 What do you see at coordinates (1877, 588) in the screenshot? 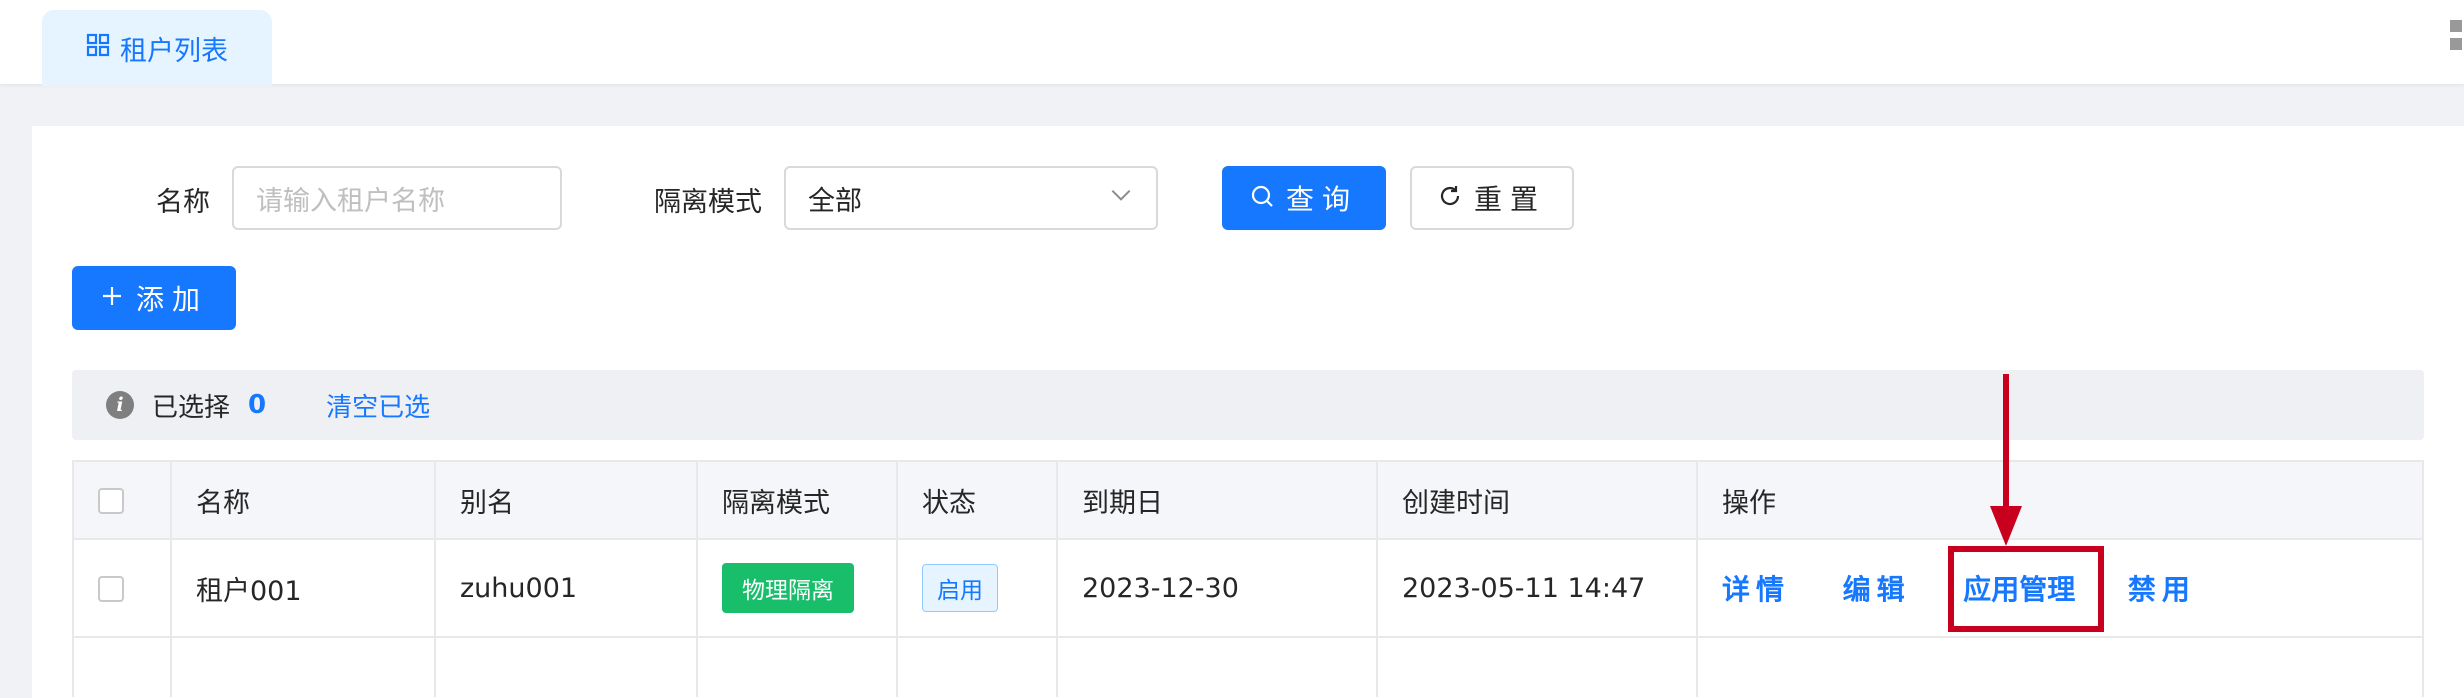
I see `edit-button: 编辑` at bounding box center [1877, 588].